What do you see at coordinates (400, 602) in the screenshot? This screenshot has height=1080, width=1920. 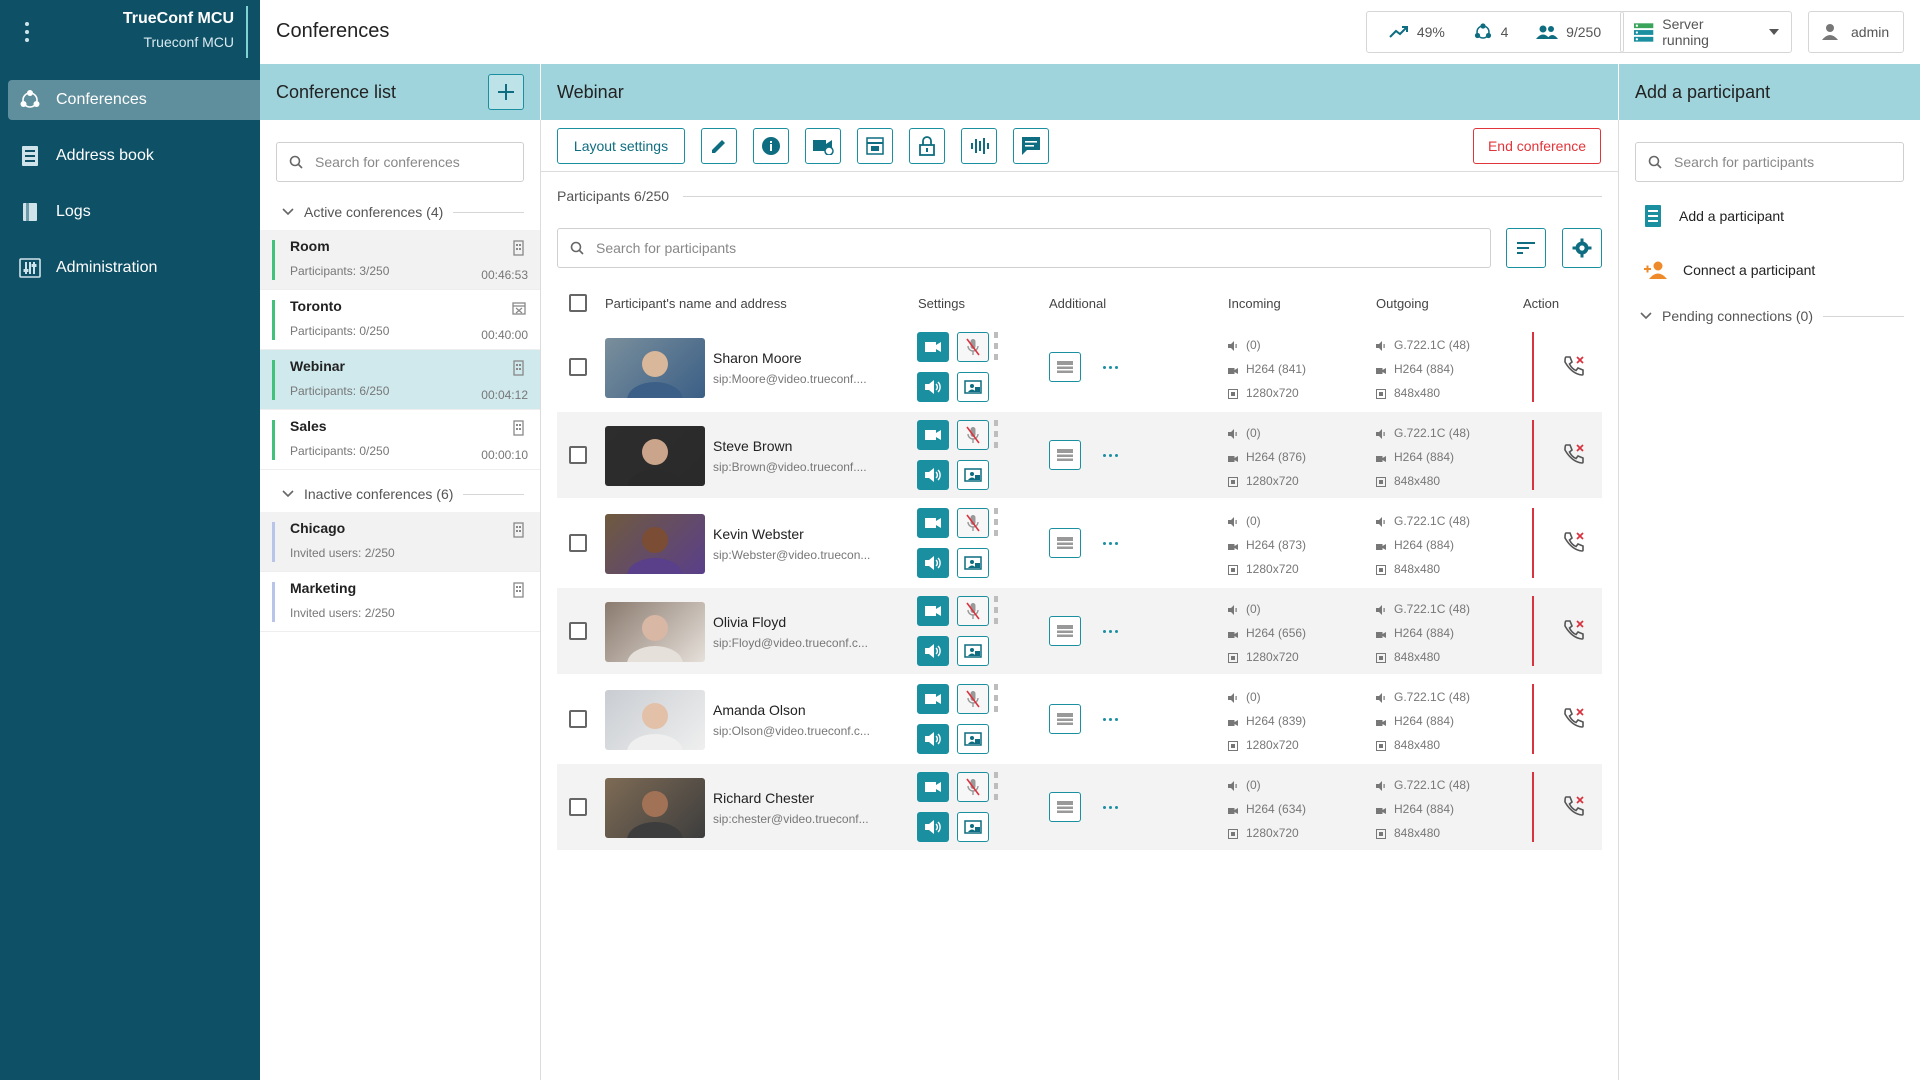 I see `conference-item-marketing: Marketing Invited users: 2/250` at bounding box center [400, 602].